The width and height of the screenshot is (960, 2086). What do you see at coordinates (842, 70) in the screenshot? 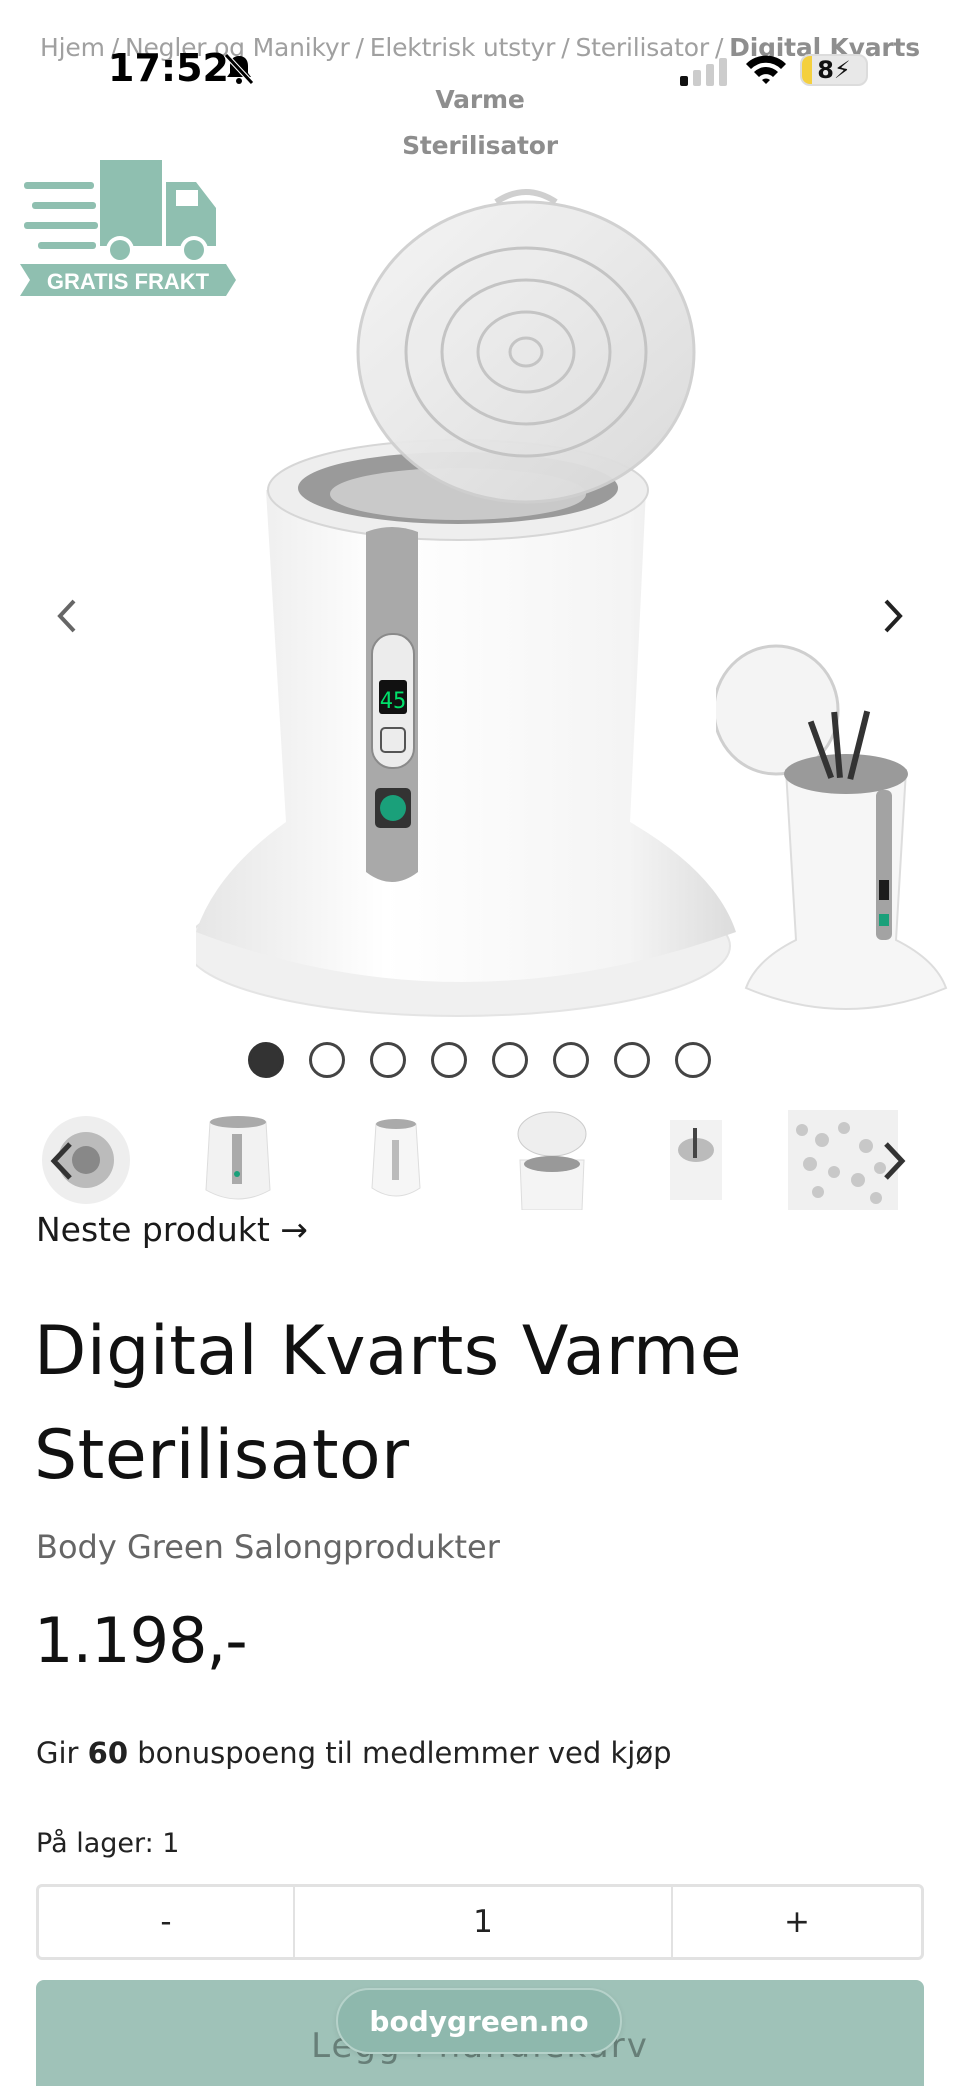
I see `charging-bolt-icon: ⚡` at bounding box center [842, 70].